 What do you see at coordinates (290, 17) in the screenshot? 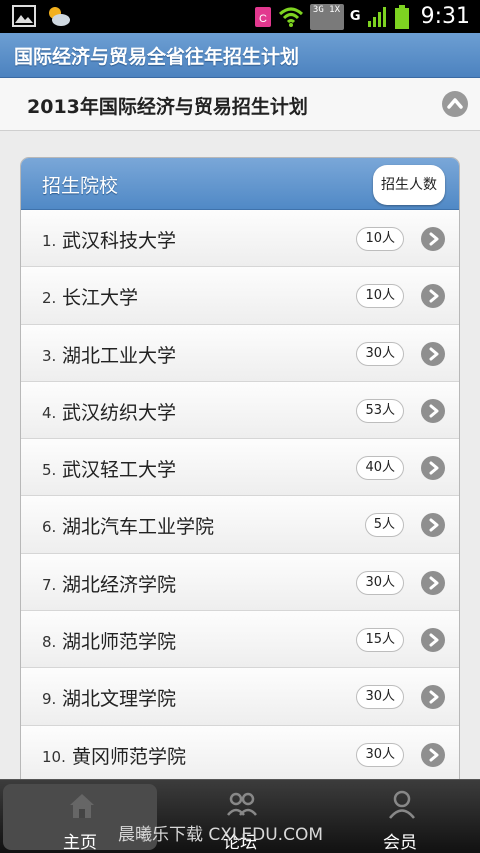
I see `wifi-icon` at bounding box center [290, 17].